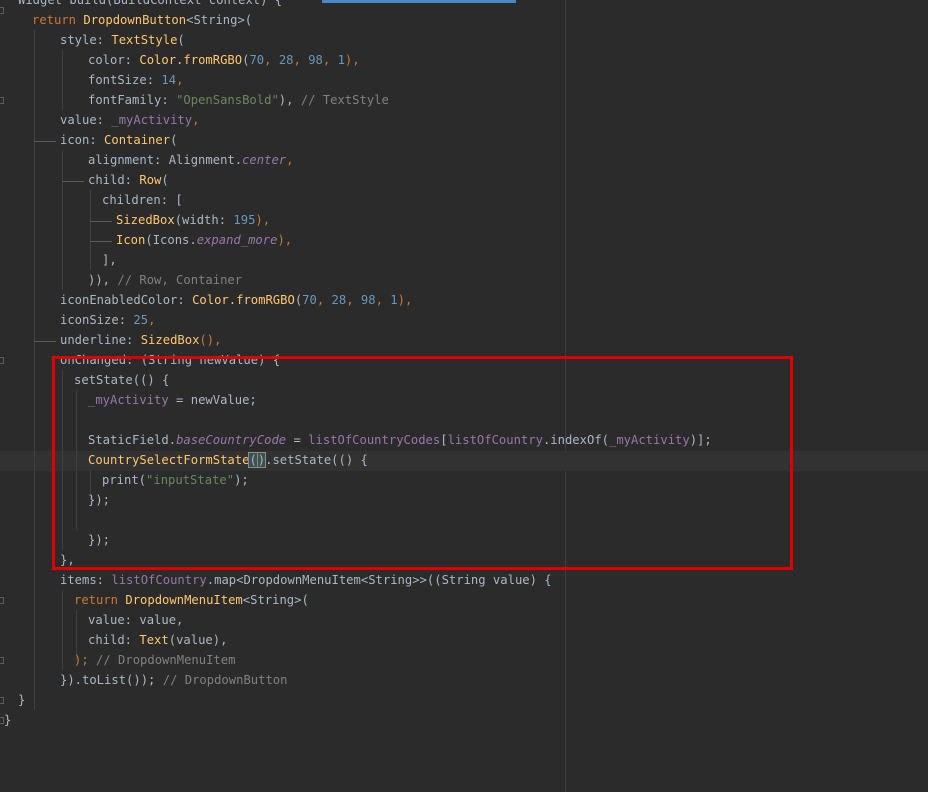  What do you see at coordinates (86, 120) in the screenshot?
I see `code-token: value:` at bounding box center [86, 120].